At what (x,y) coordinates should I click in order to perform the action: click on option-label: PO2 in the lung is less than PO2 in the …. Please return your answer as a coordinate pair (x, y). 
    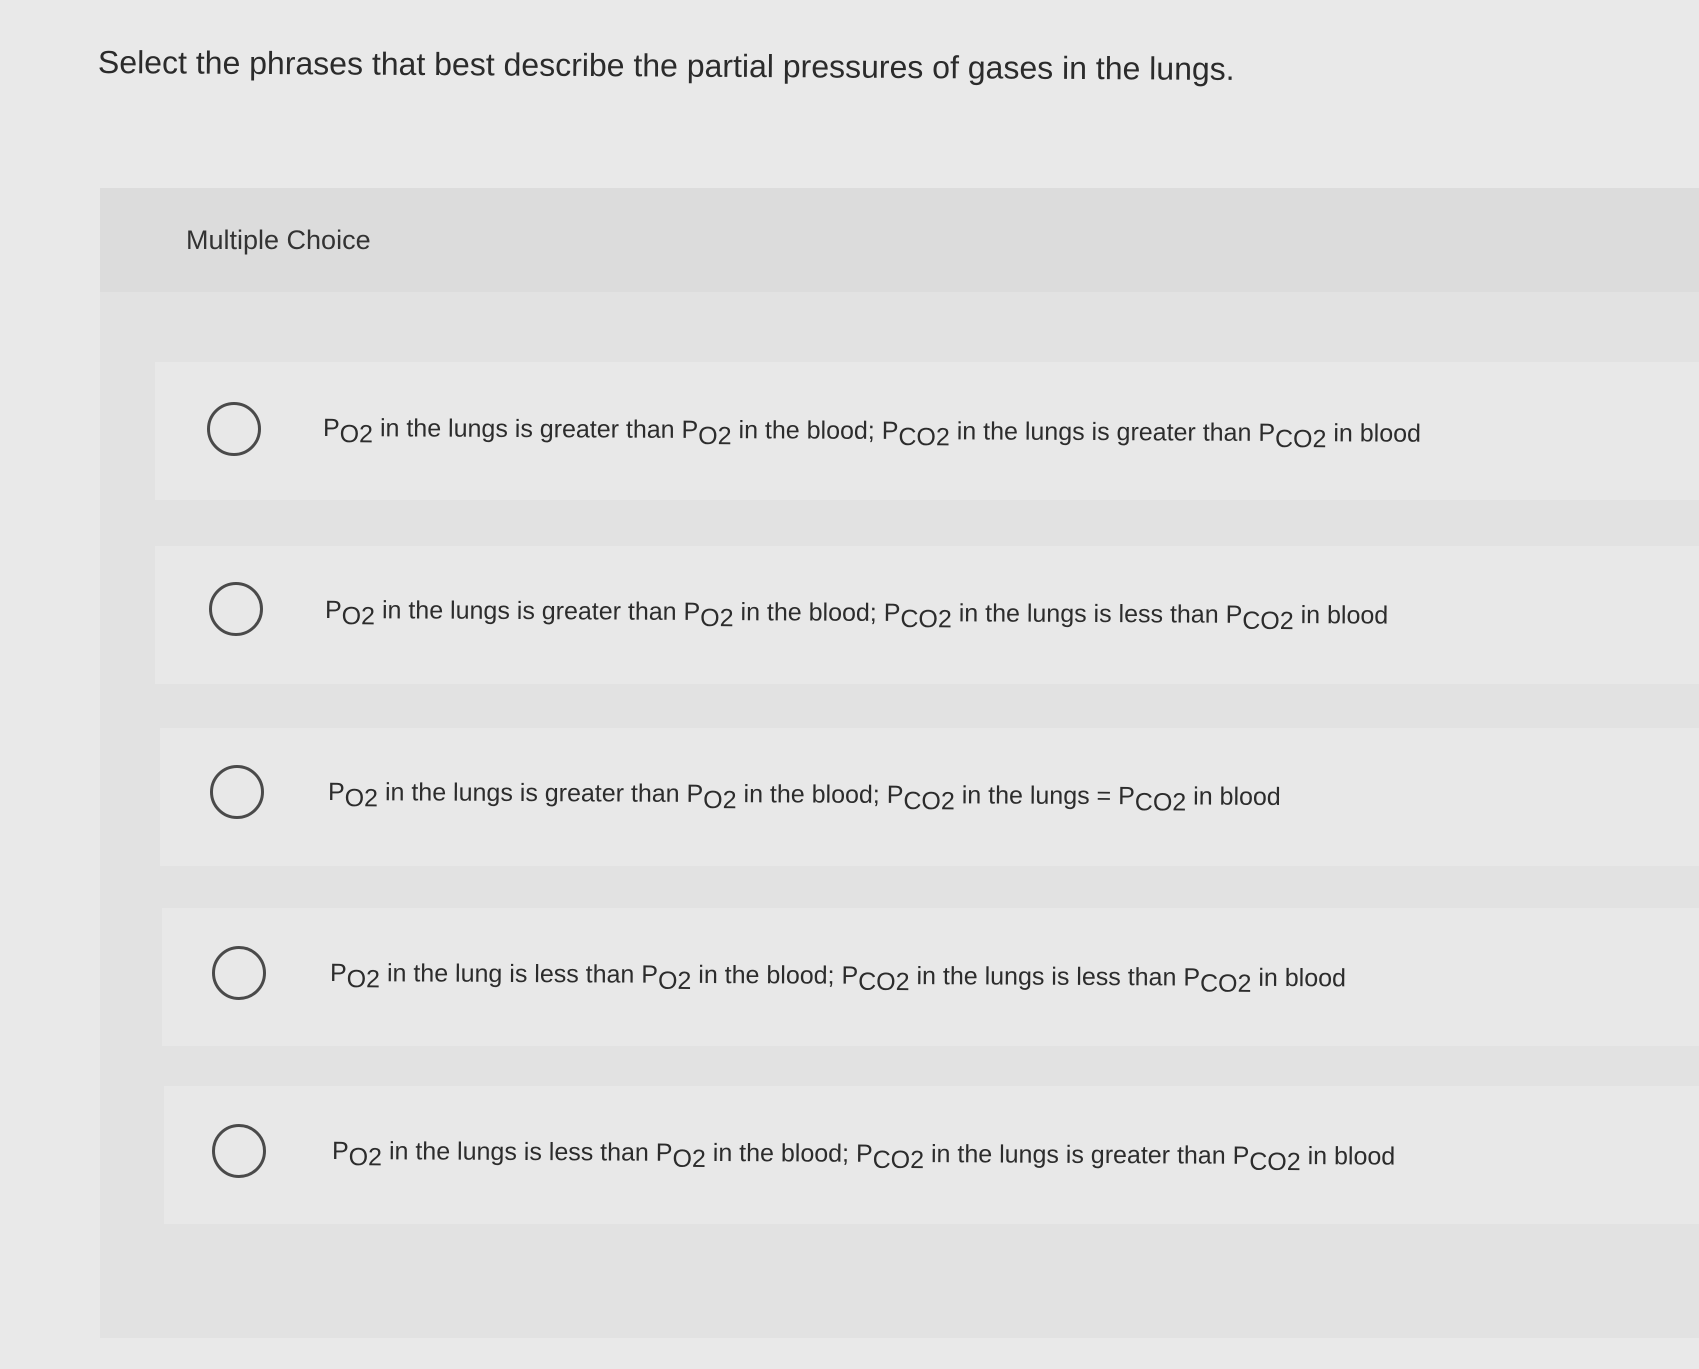
    Looking at the image, I should click on (838, 977).